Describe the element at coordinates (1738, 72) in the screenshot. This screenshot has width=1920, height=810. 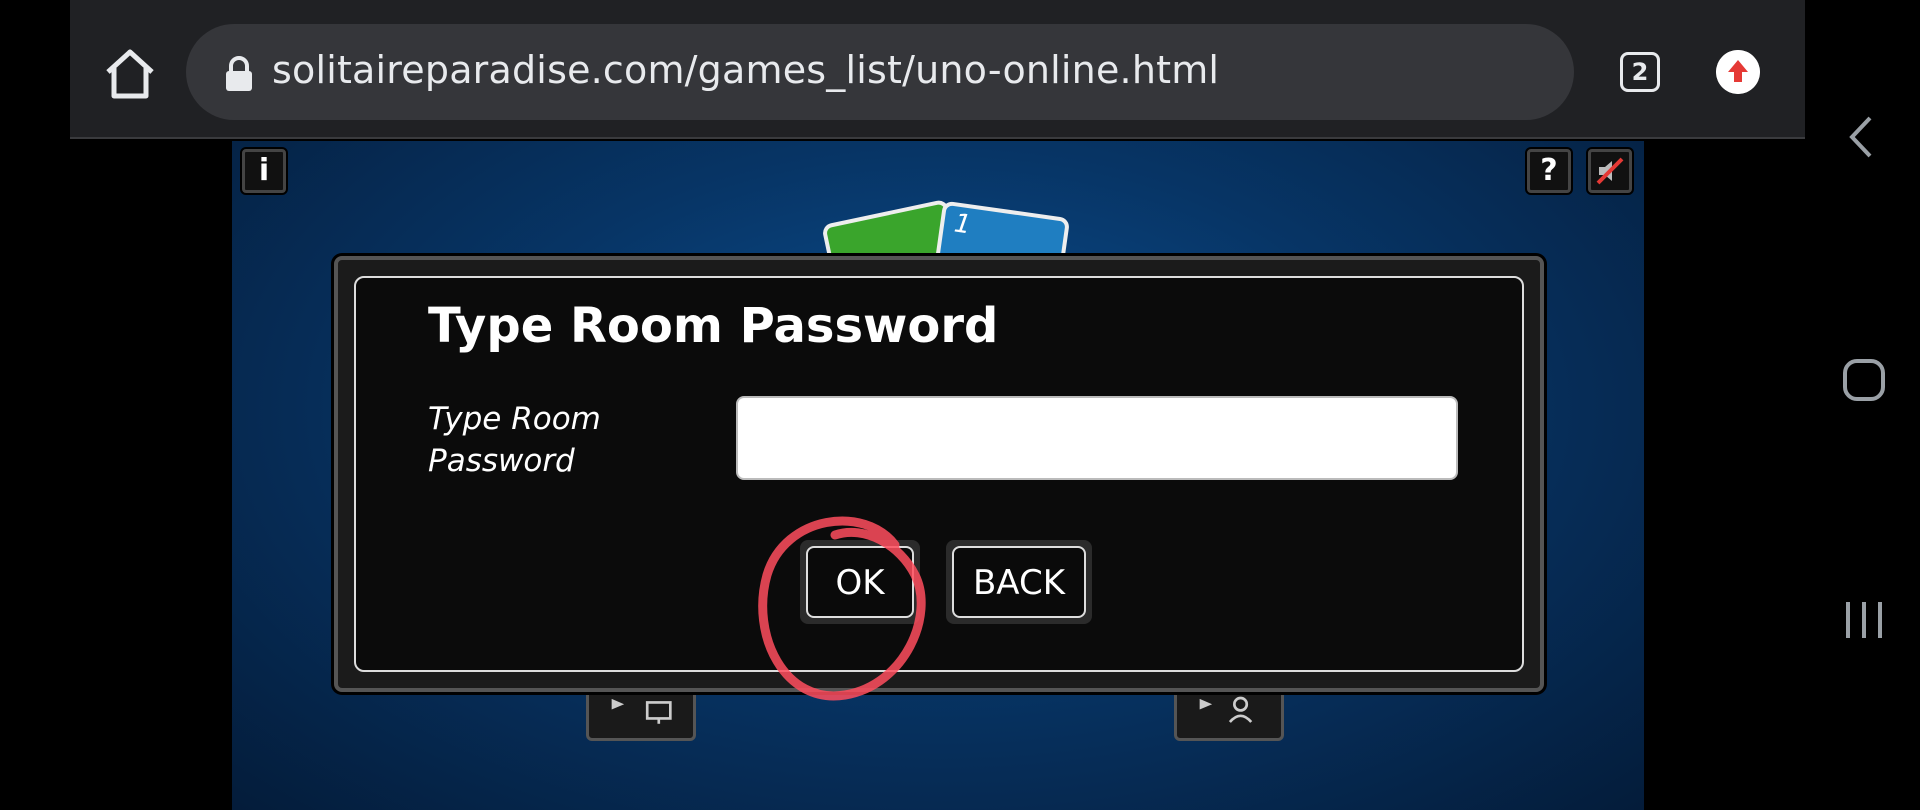
I see `update-icon` at that location.